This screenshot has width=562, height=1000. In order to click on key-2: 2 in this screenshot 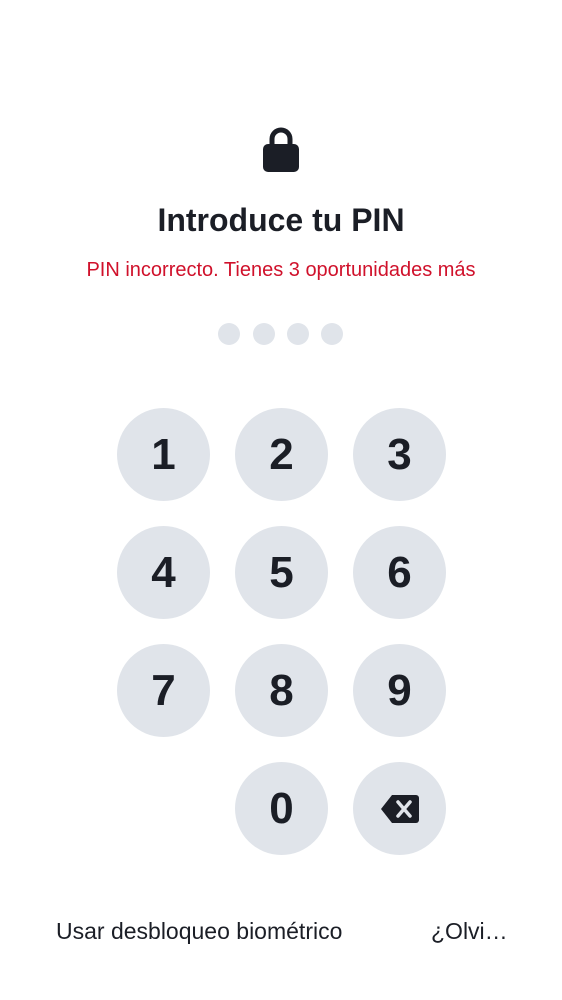, I will do `click(281, 454)`.